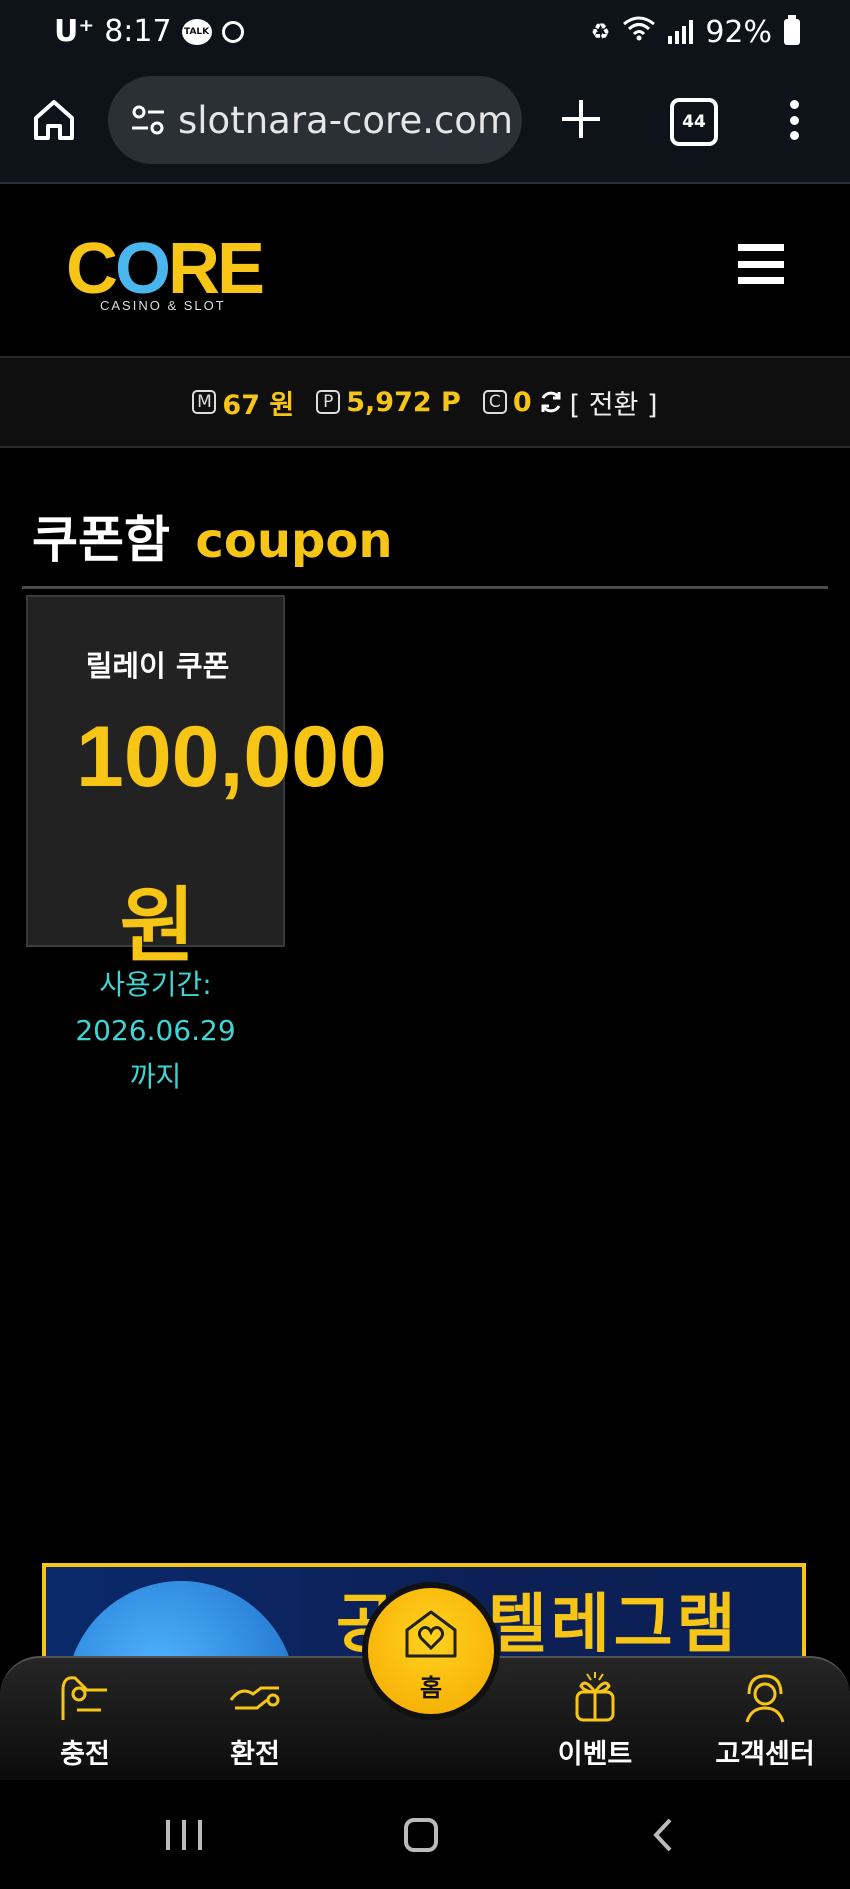  What do you see at coordinates (255, 1754) in the screenshot?
I see `nav-exchange-label: 환전` at bounding box center [255, 1754].